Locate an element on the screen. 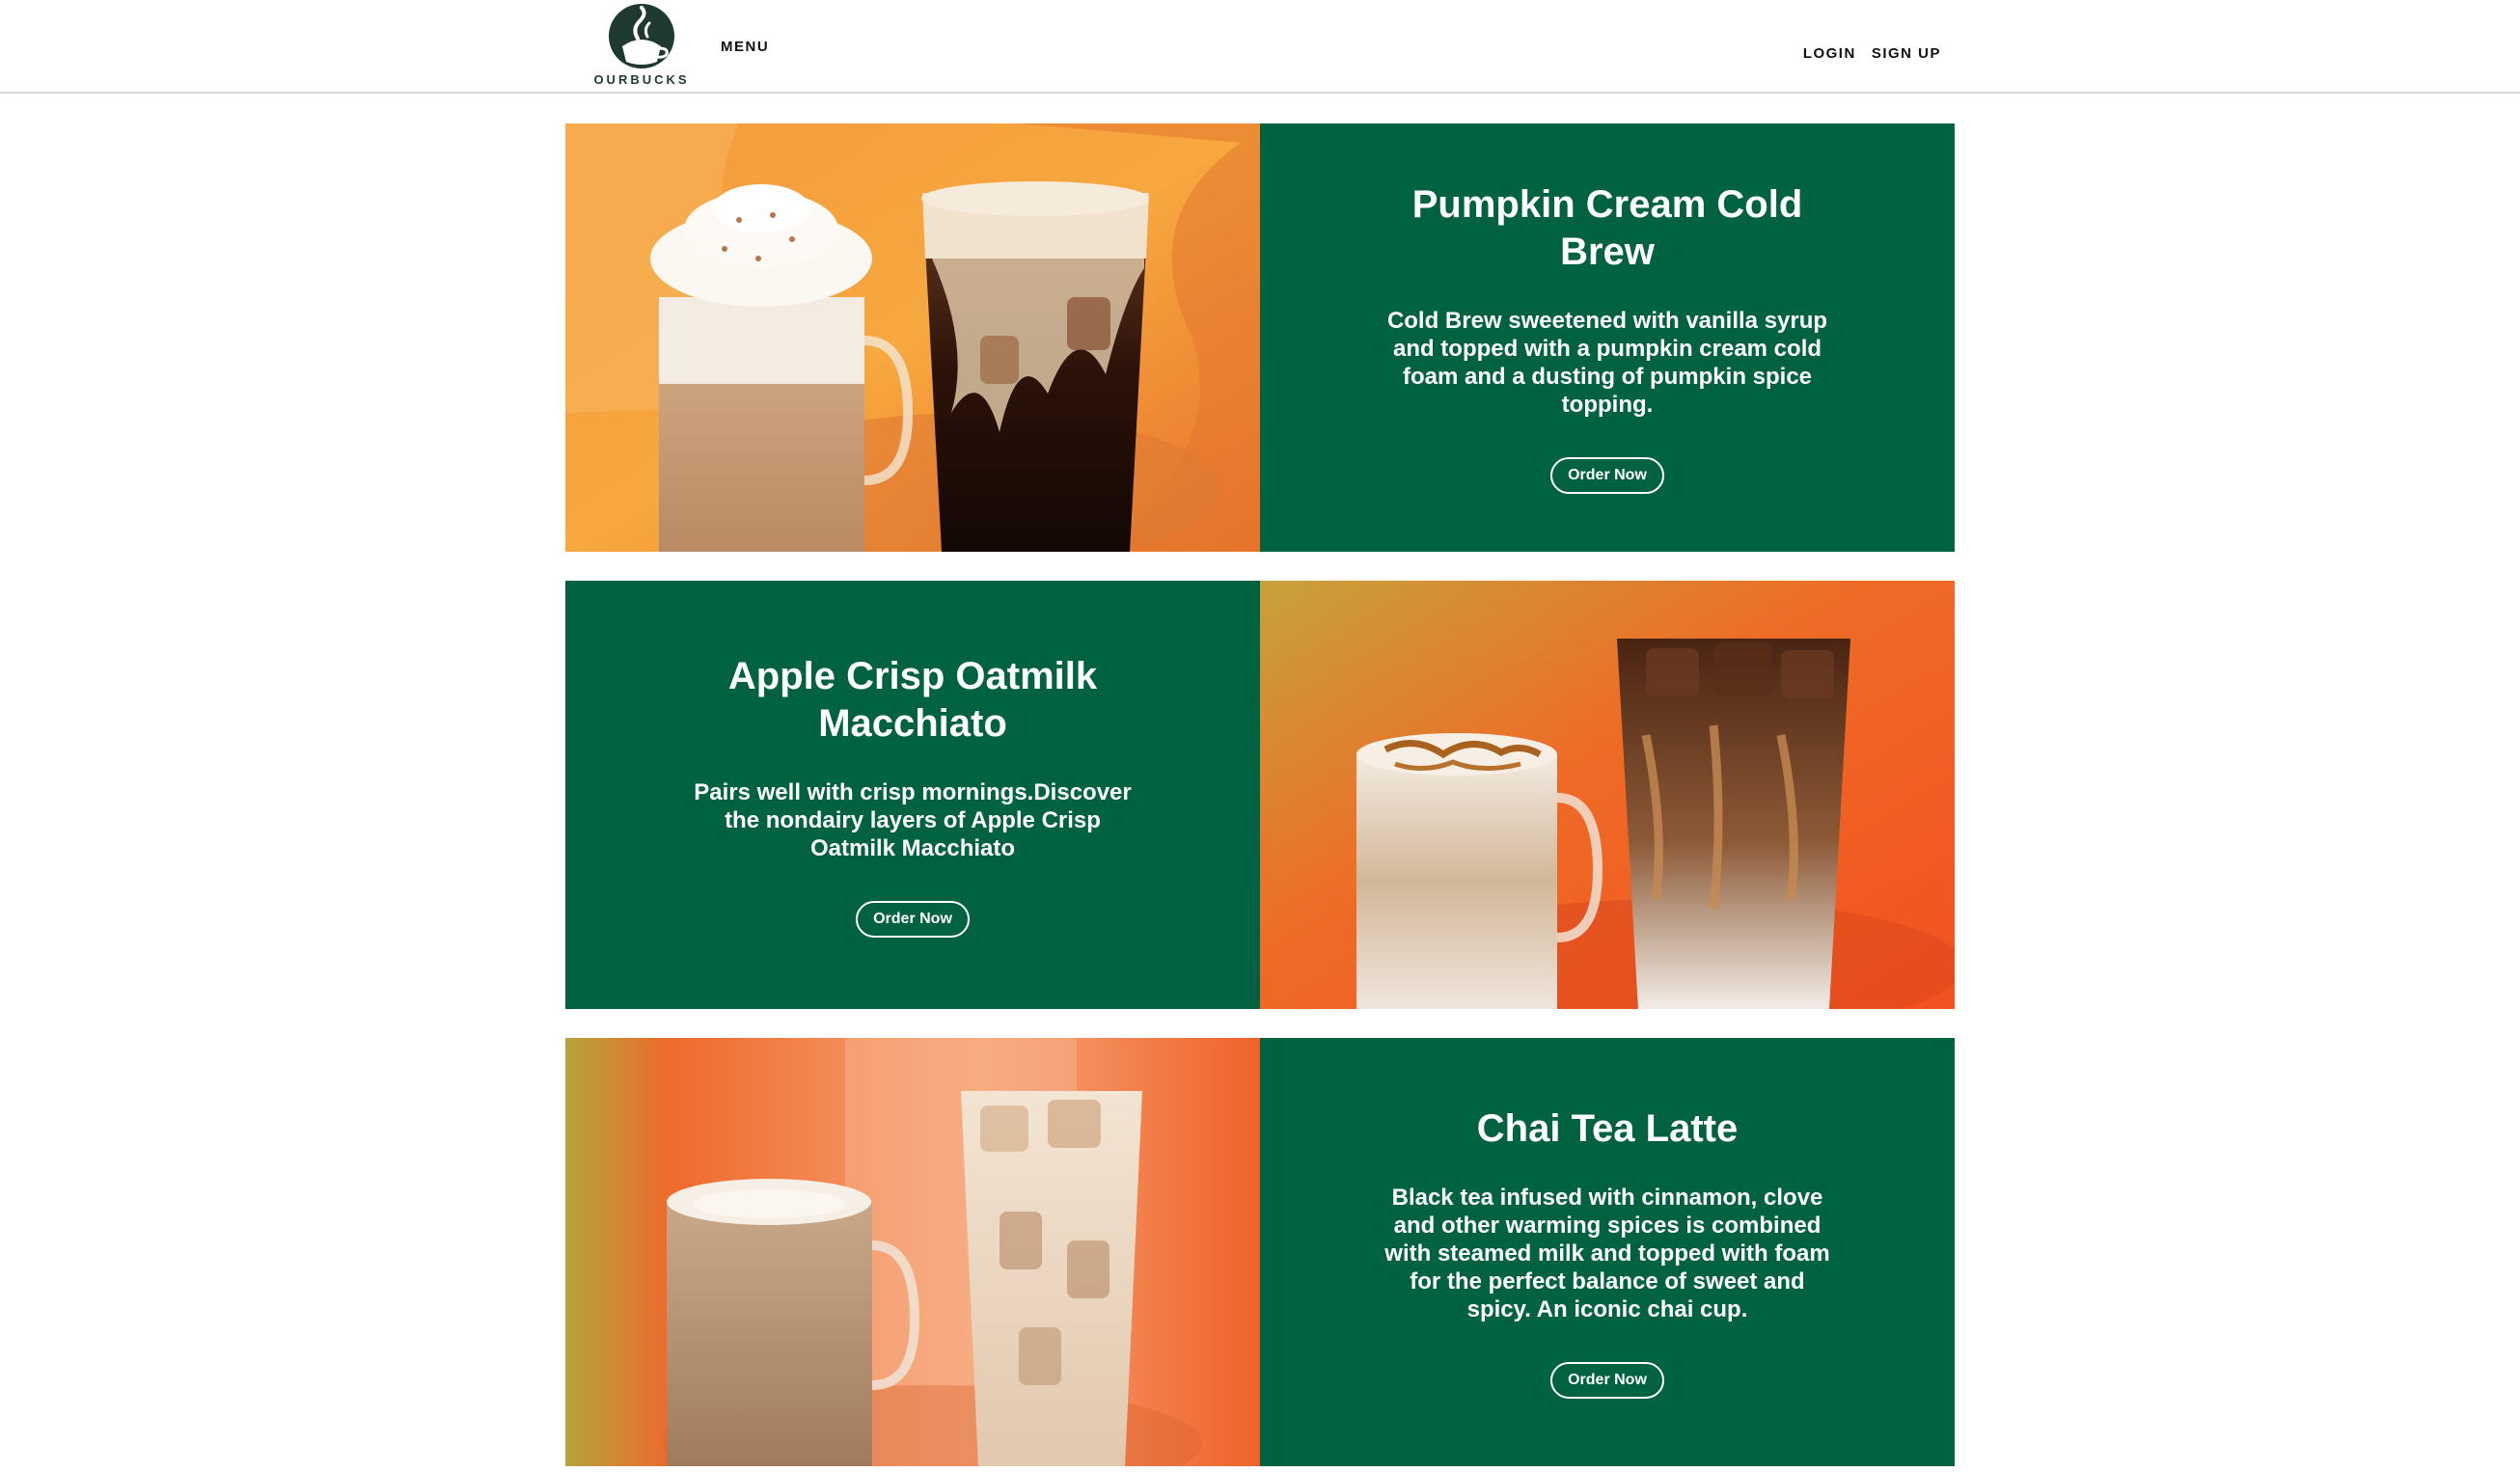 This screenshot has height=1472, width=2520. pumpkin-drinks-image is located at coordinates (913, 337).